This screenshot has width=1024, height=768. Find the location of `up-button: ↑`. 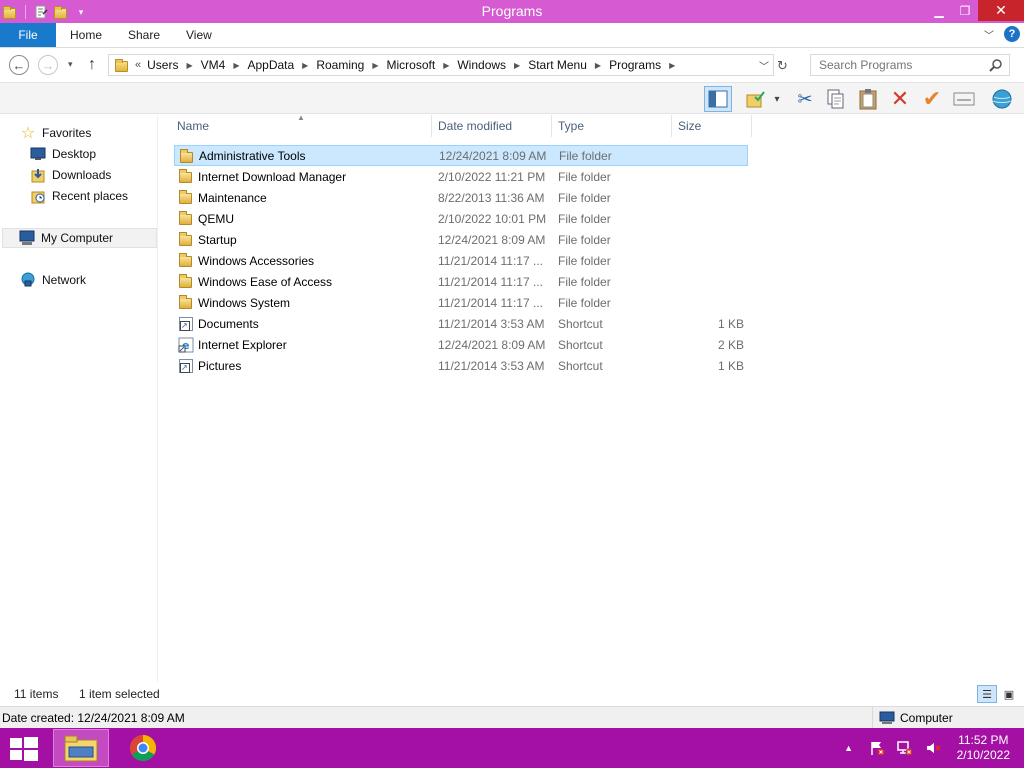

up-button: ↑ is located at coordinates (92, 65).